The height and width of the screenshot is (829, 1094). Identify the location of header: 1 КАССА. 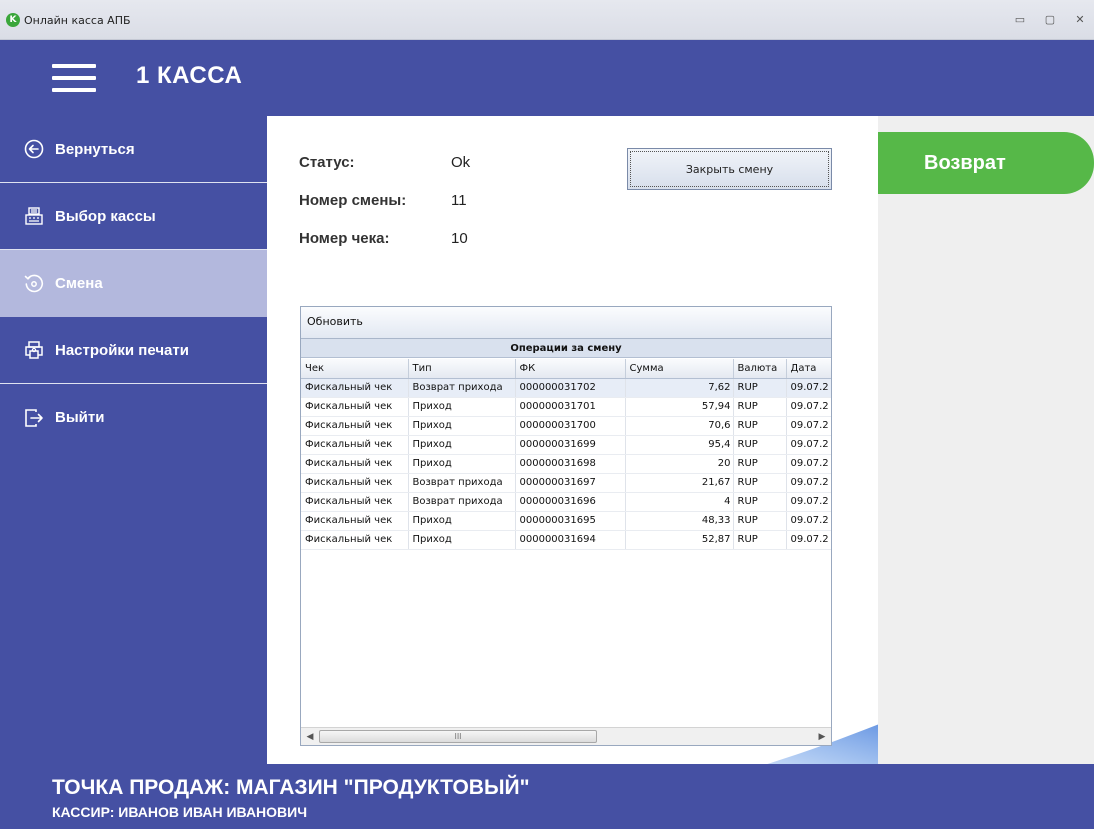
(547, 78).